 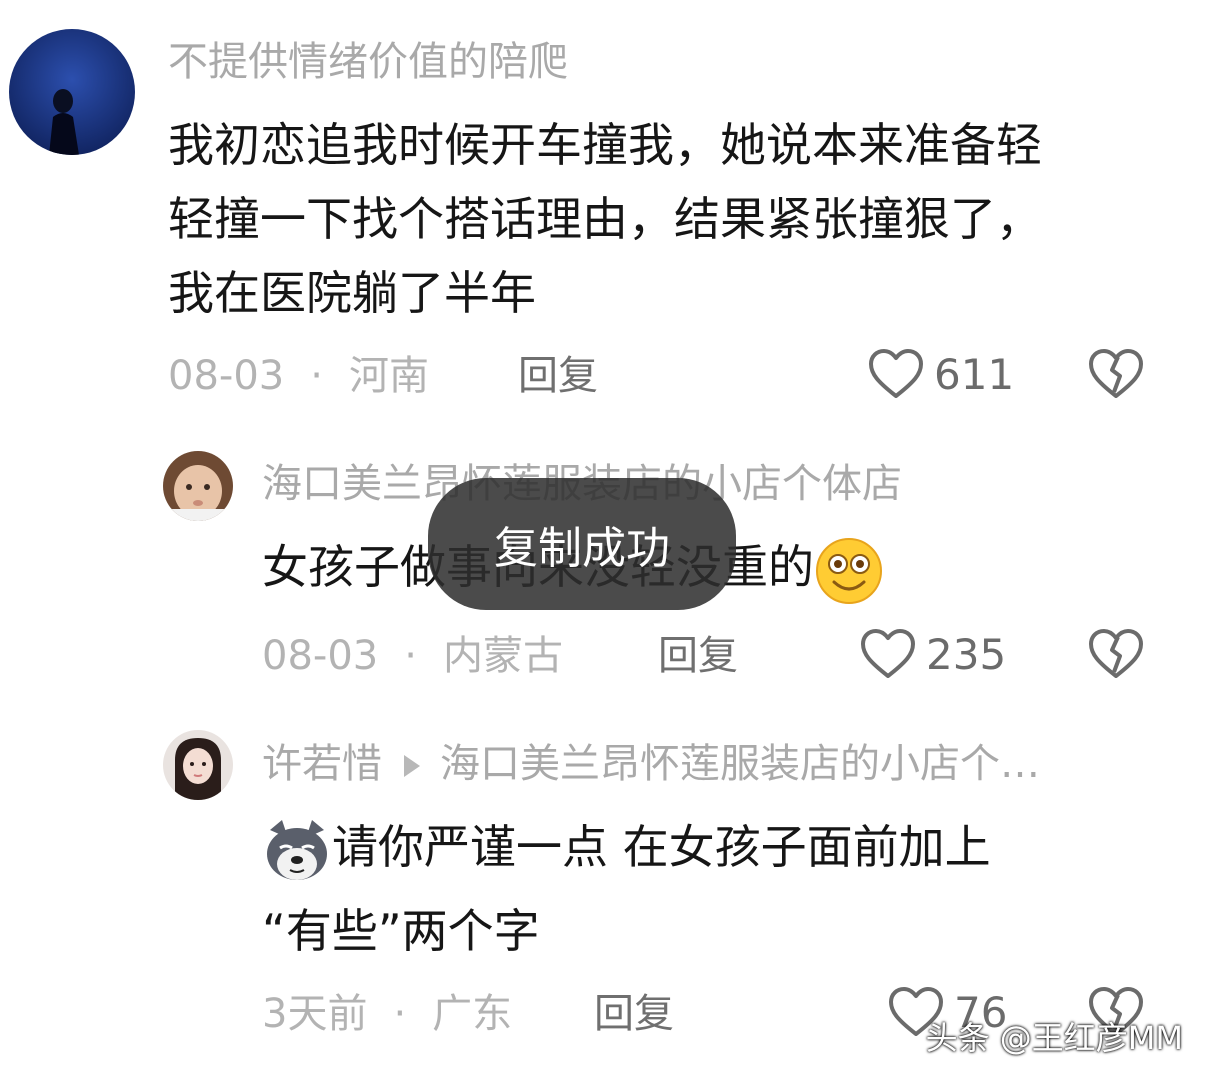 I want to click on comment-location: 内蒙古, so click(x=502, y=656).